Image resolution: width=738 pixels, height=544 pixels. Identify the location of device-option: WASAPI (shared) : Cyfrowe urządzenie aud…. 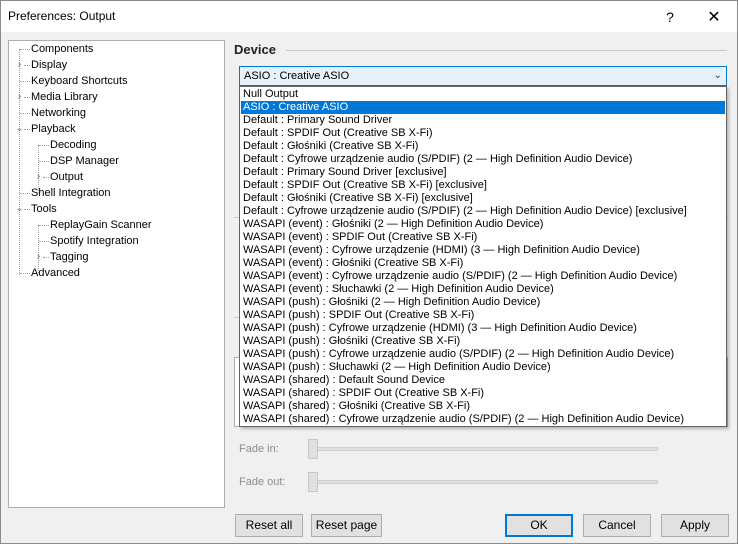
(483, 419).